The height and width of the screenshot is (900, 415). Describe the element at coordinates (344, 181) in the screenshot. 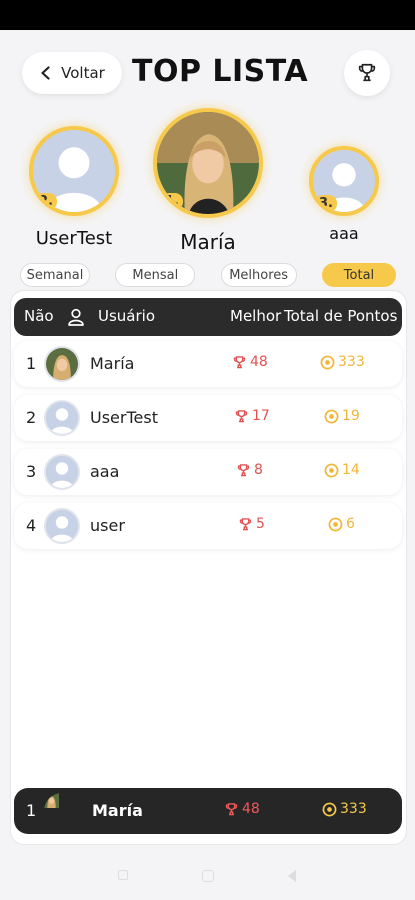

I see `avatar: 3.` at that location.